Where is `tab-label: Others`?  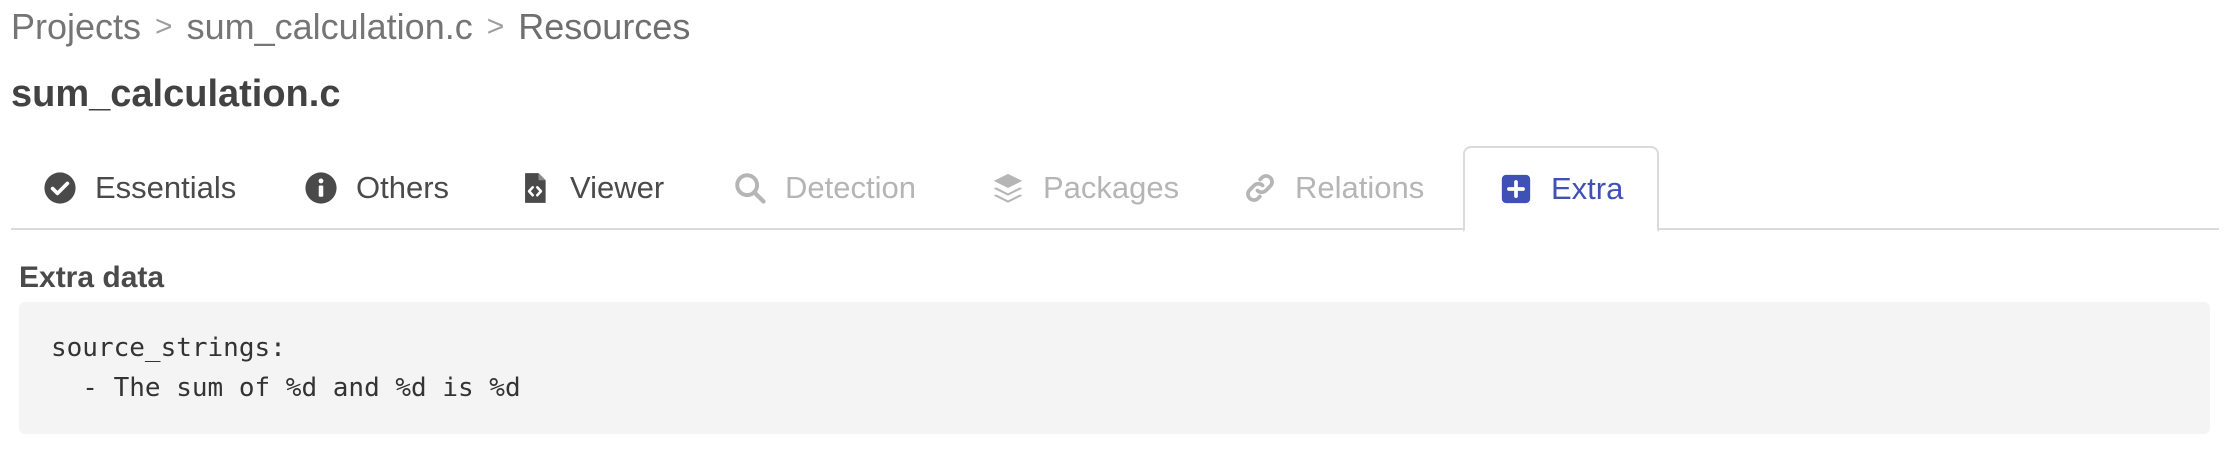
tab-label: Others is located at coordinates (403, 187).